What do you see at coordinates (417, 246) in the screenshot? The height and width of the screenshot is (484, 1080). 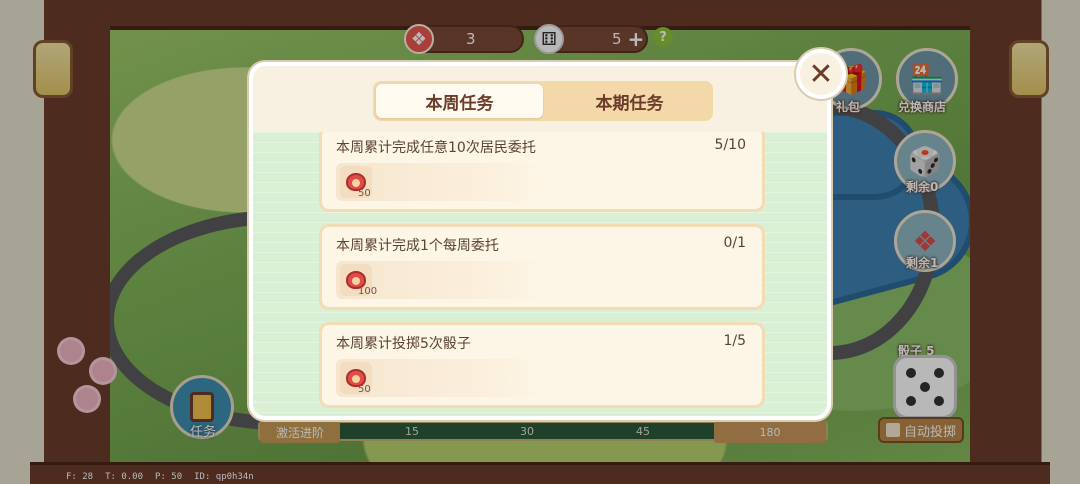 I see `task-title: 本周累计完成1个每周委托` at bounding box center [417, 246].